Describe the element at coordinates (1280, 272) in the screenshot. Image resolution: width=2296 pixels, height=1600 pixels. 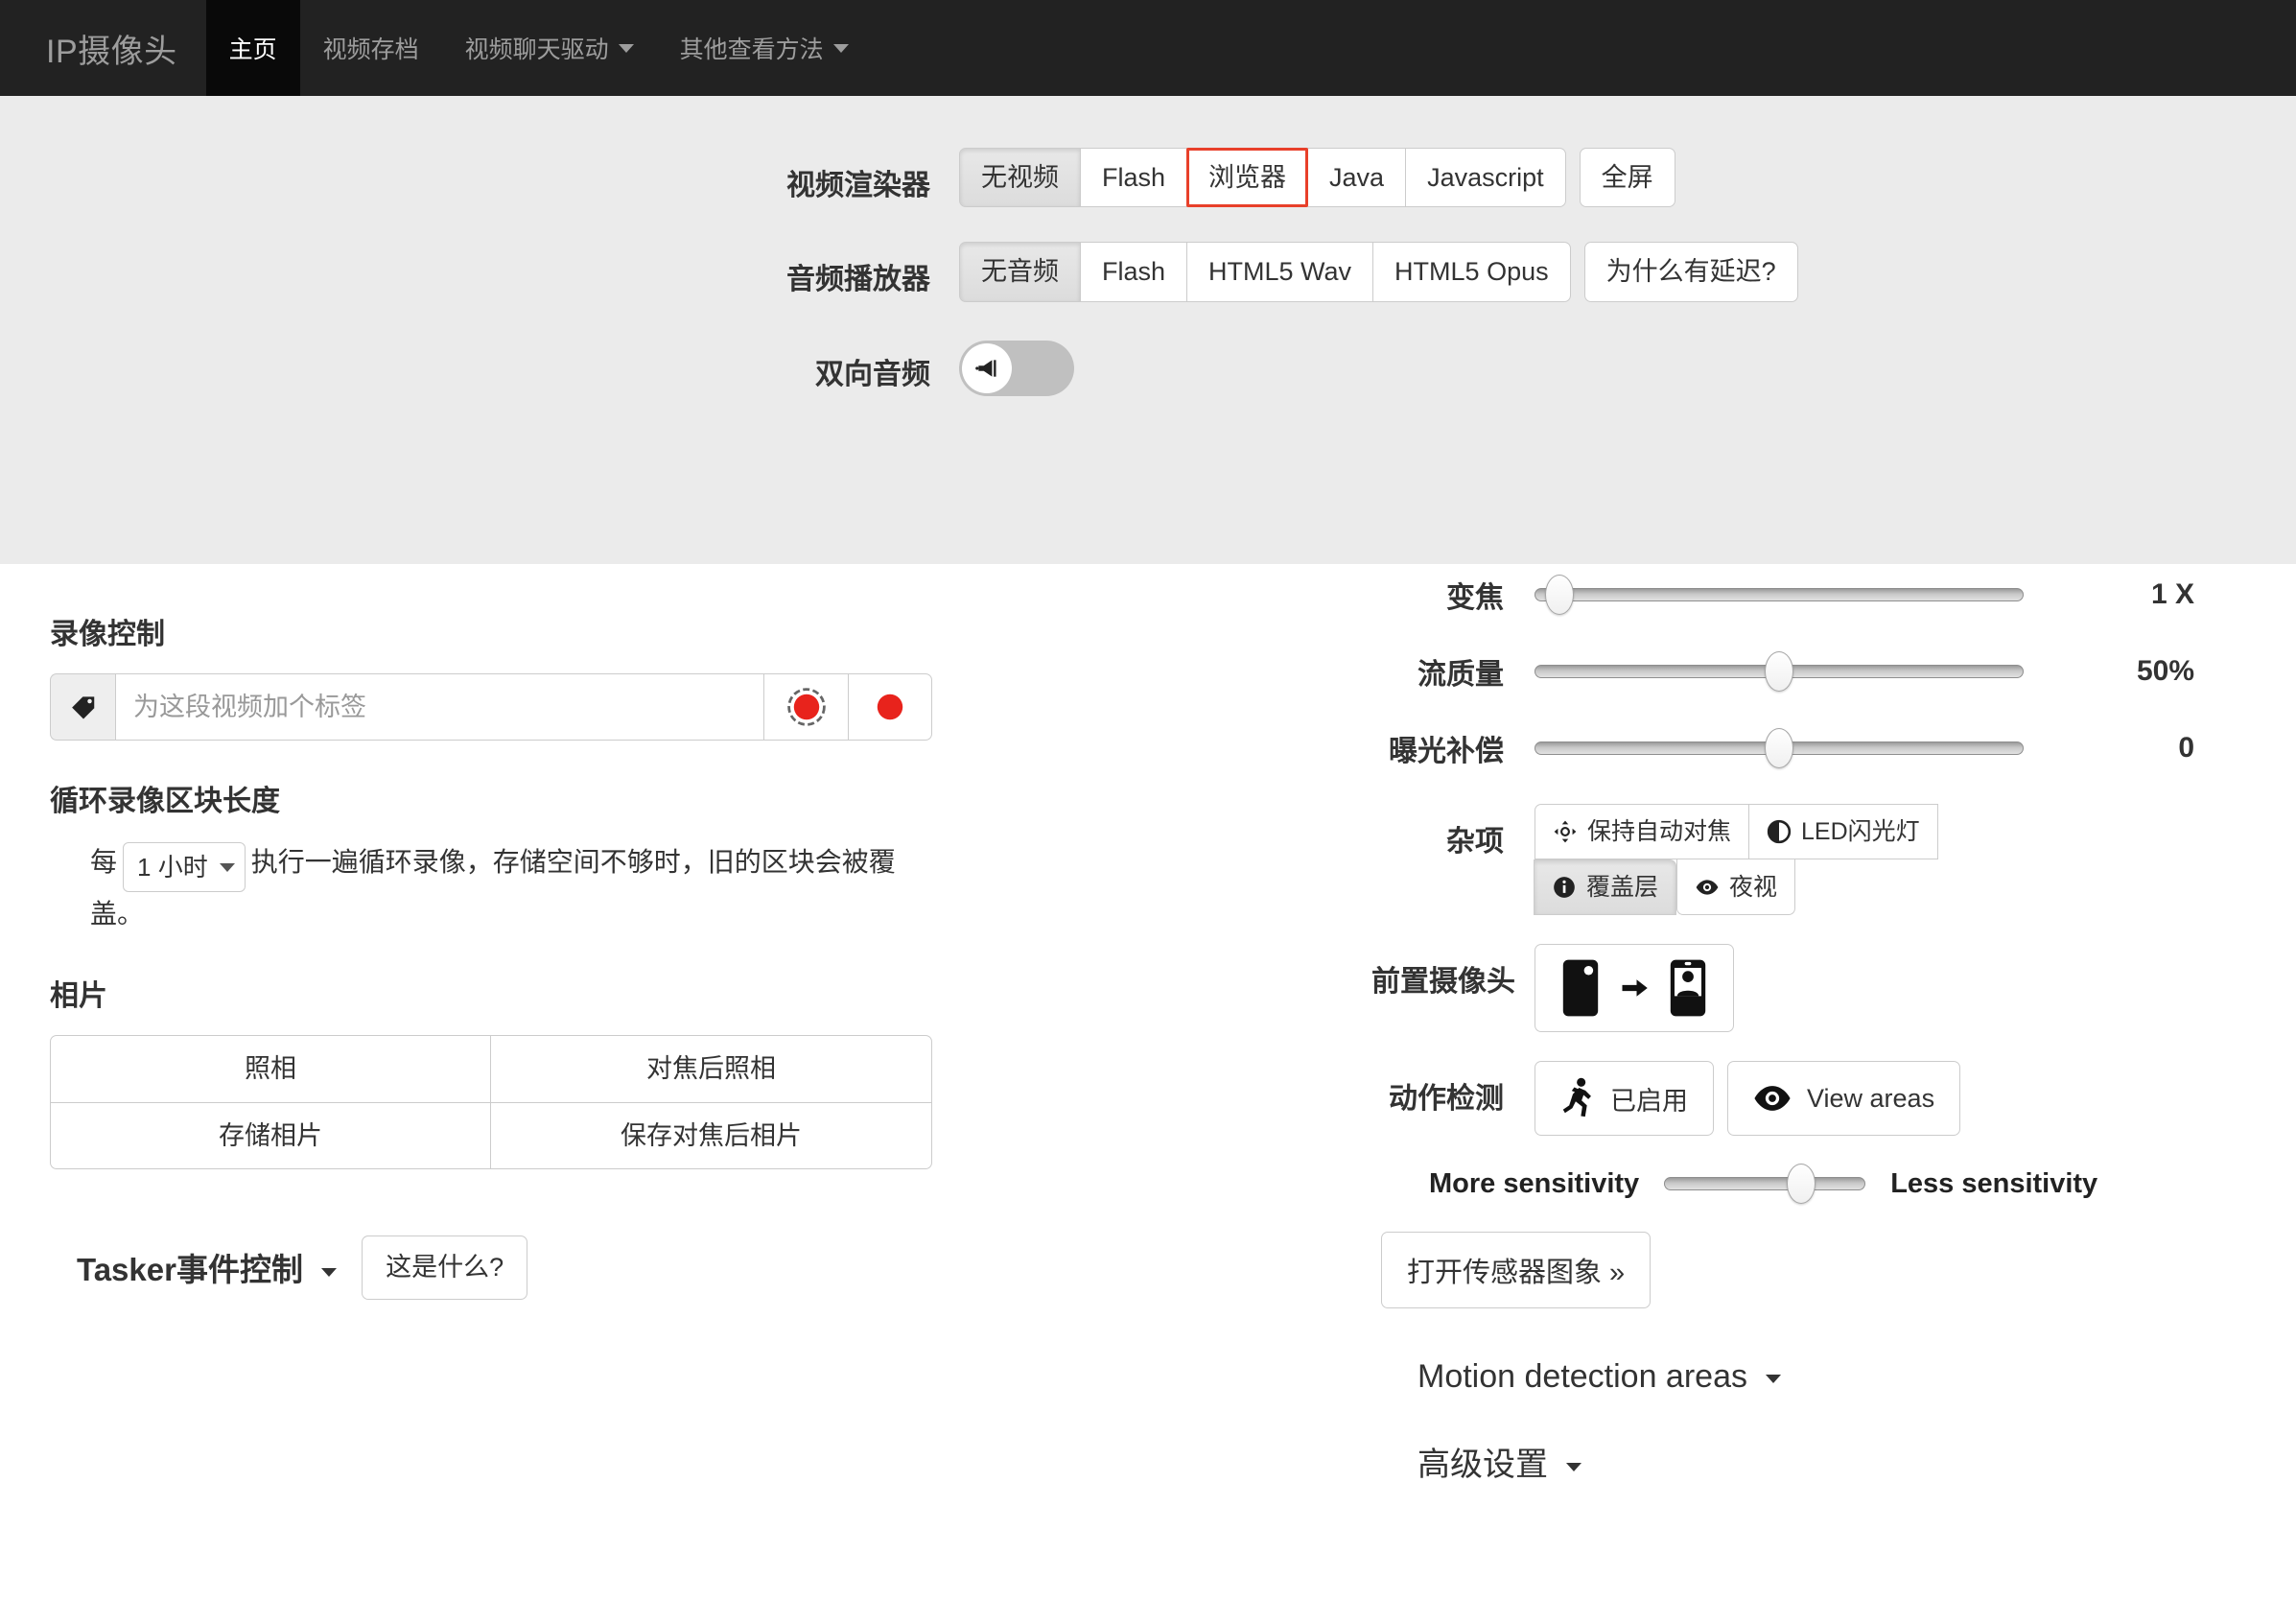
I see `audio-player-option-html5-wav: HTML5 Wav` at that location.